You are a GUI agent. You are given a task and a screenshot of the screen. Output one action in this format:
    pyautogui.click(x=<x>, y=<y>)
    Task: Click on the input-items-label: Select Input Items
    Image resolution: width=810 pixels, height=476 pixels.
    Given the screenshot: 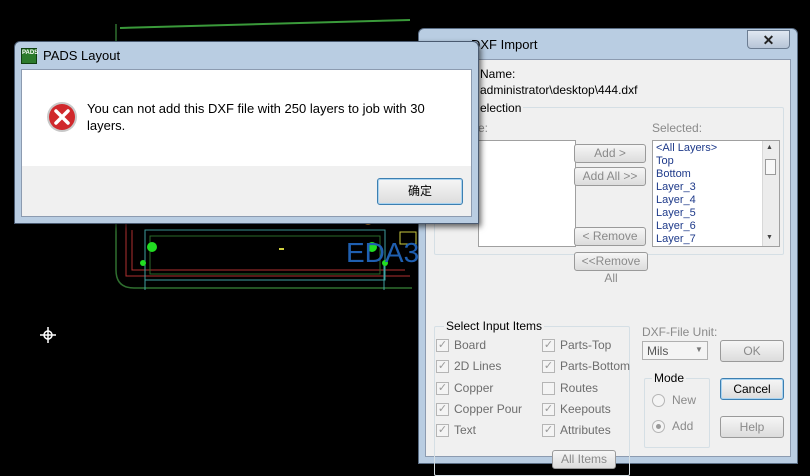 What is the action you would take?
    pyautogui.click(x=494, y=326)
    